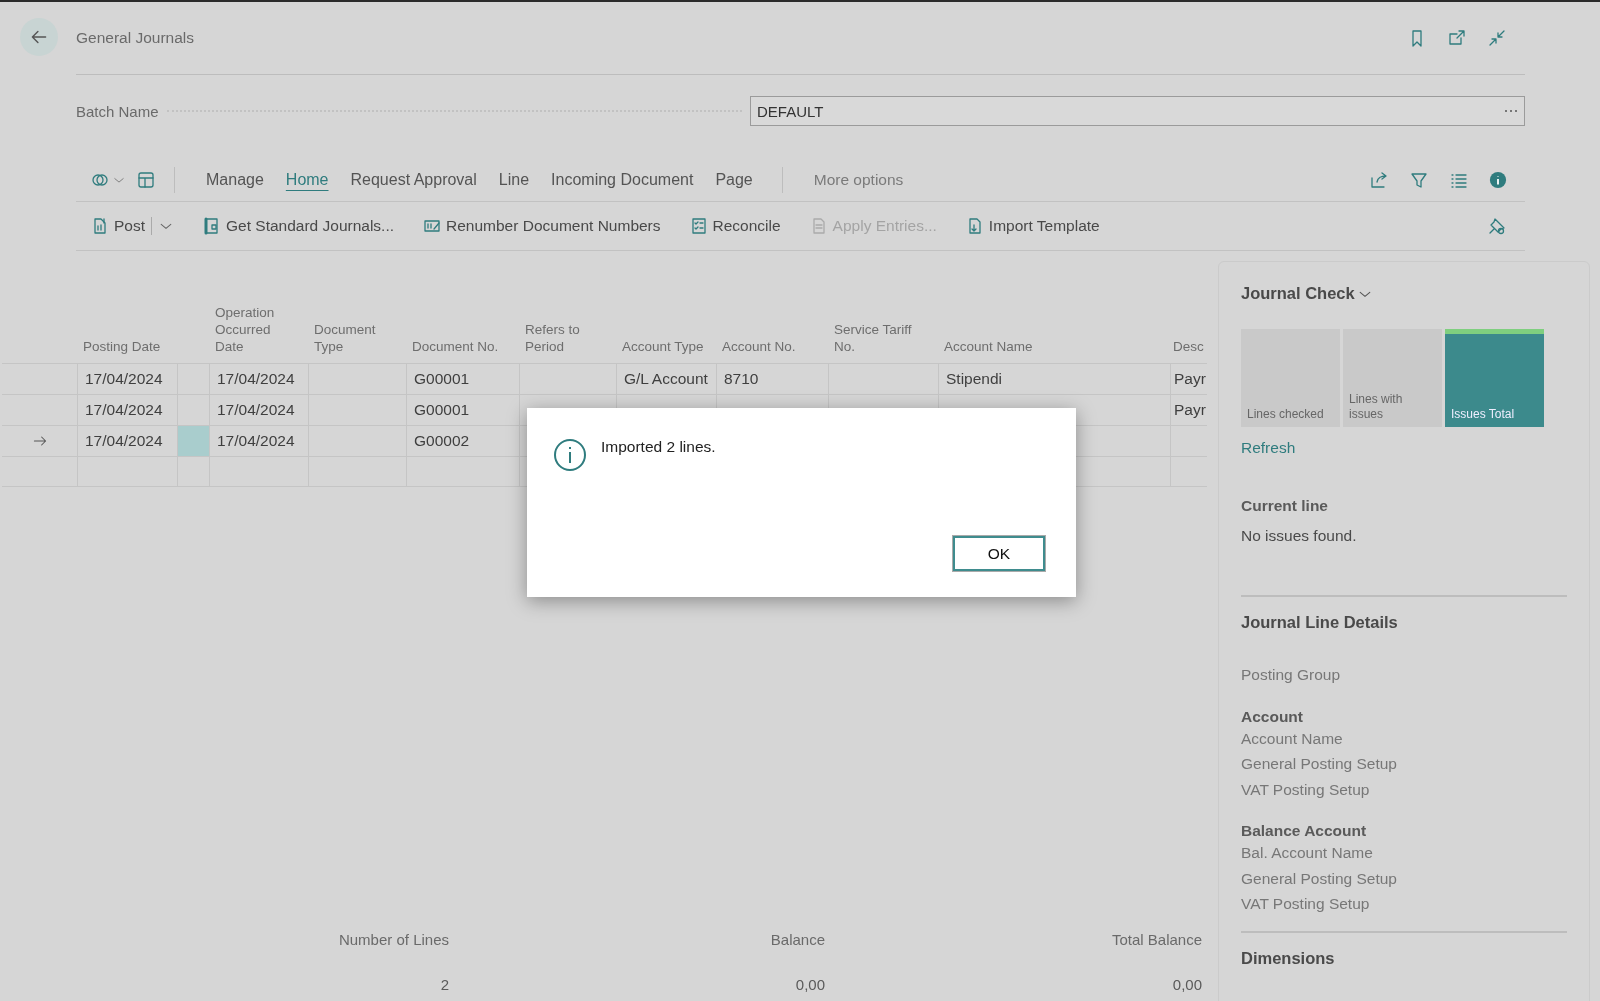  I want to click on table-cell, so click(193, 471).